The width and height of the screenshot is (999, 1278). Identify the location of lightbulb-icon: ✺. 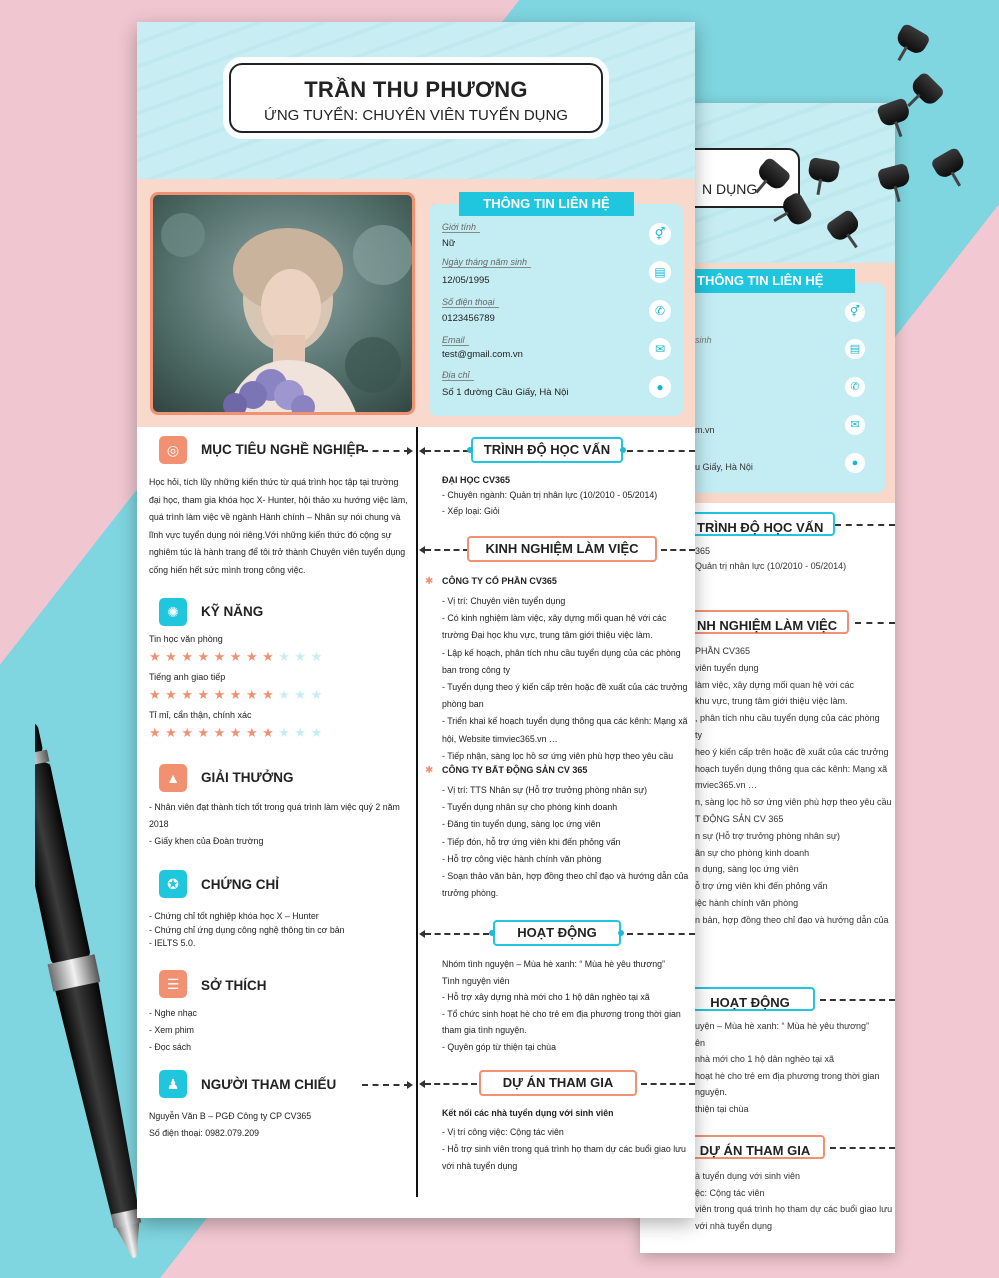
(173, 612).